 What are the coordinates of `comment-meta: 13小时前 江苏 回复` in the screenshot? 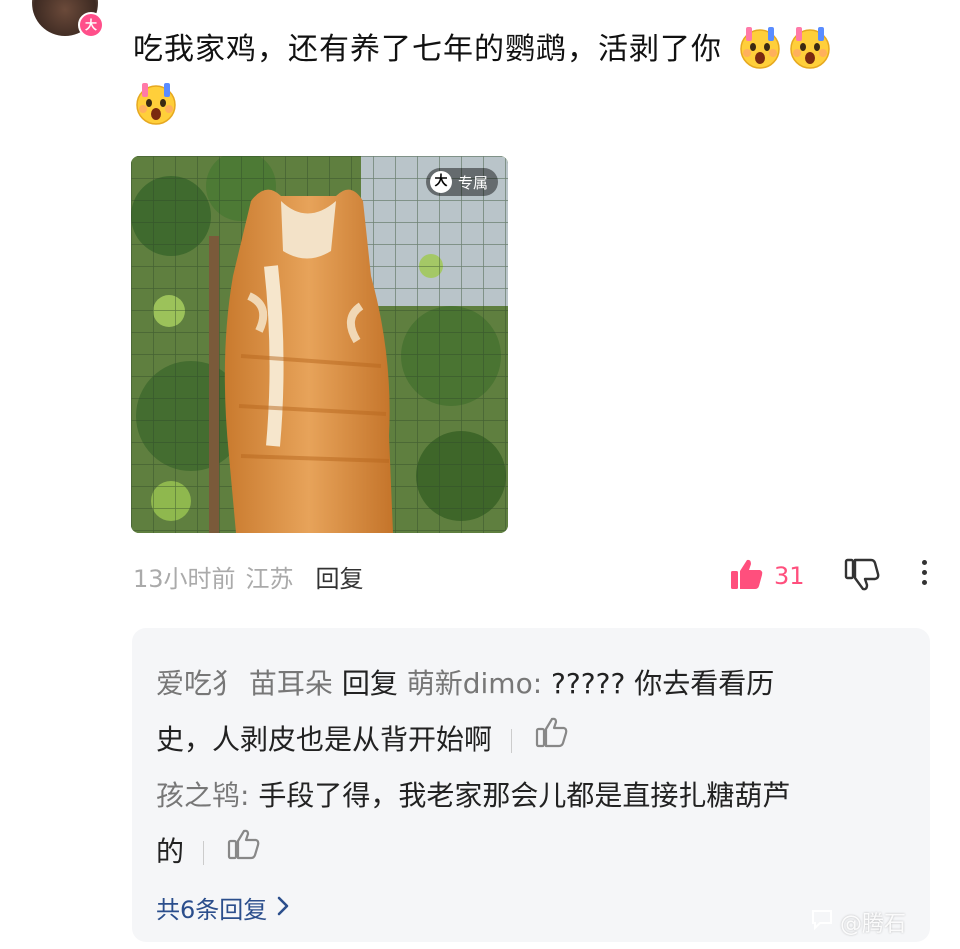 It's located at (248, 576).